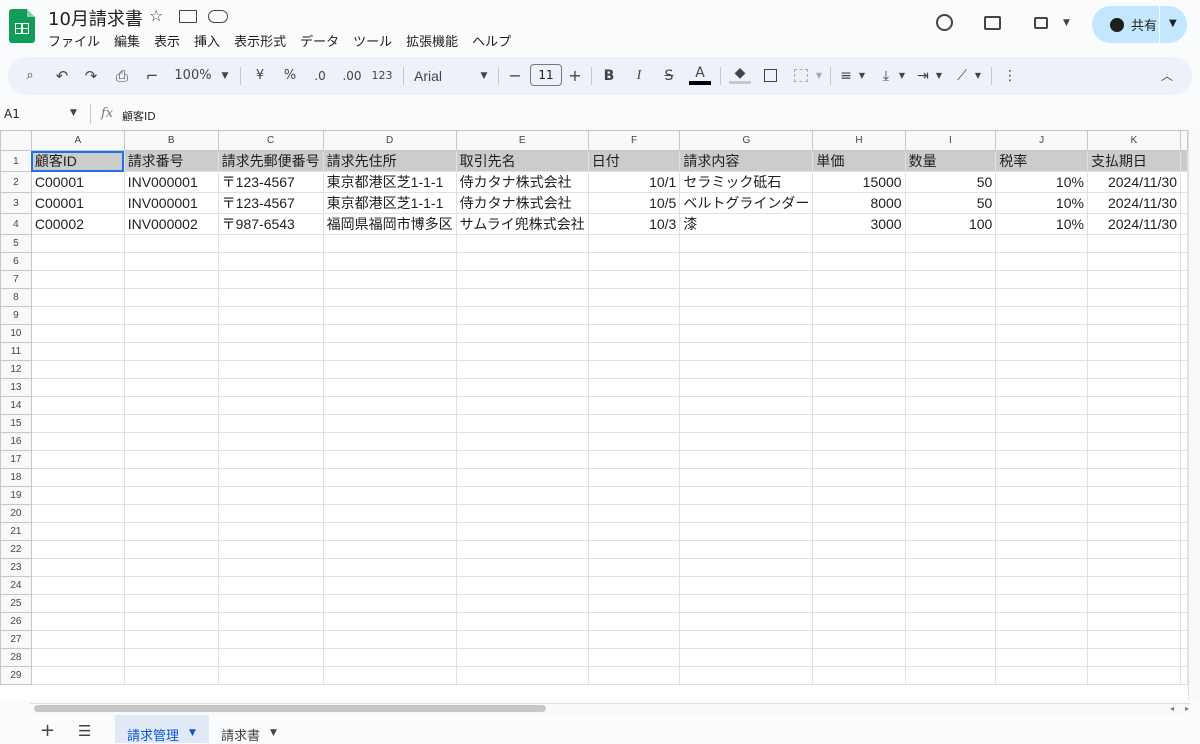  What do you see at coordinates (167, 40) in the screenshot?
I see `menu-view: 表示` at bounding box center [167, 40].